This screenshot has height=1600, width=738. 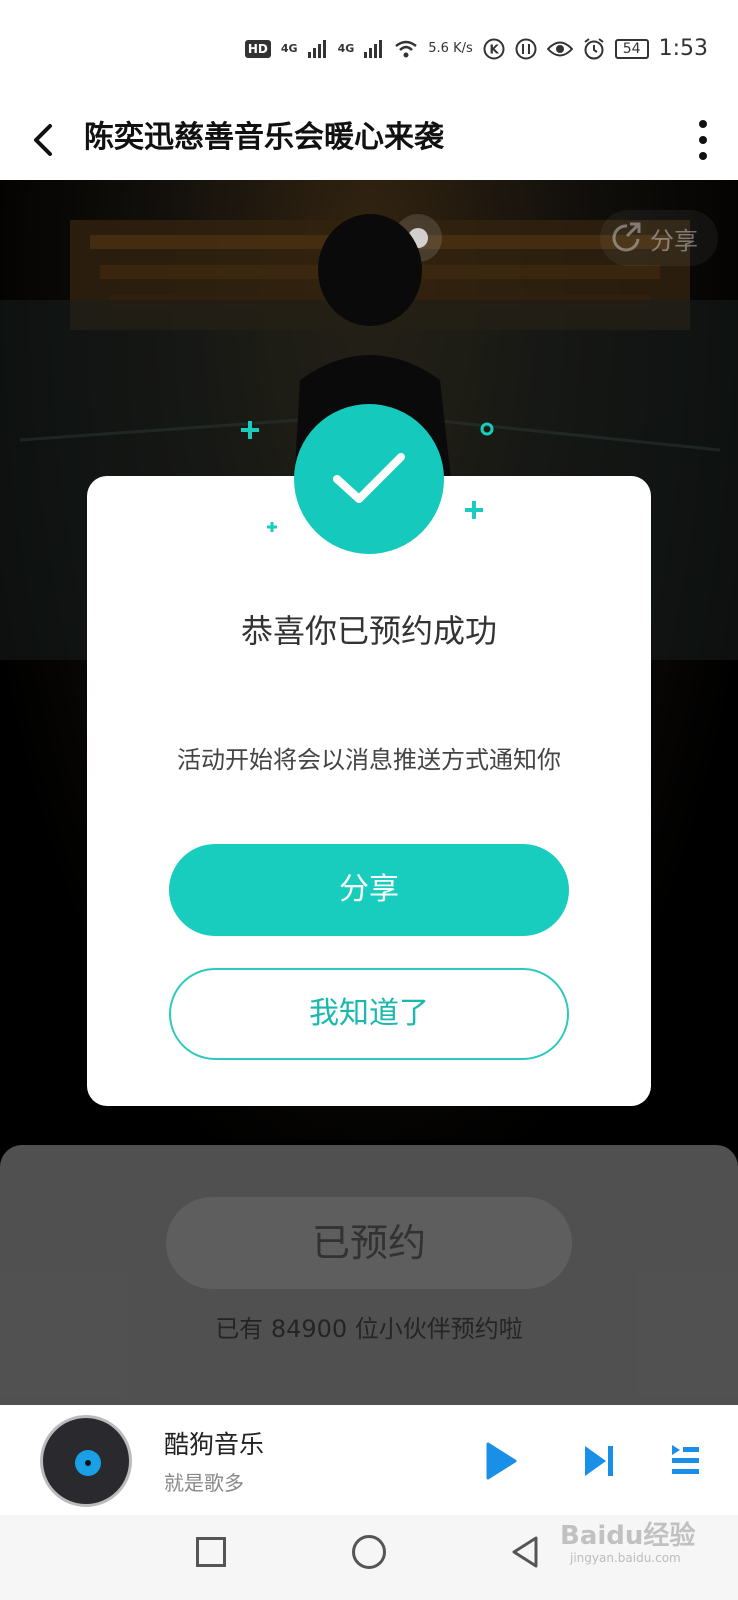 I want to click on disc-hole, so click(x=88, y=1463).